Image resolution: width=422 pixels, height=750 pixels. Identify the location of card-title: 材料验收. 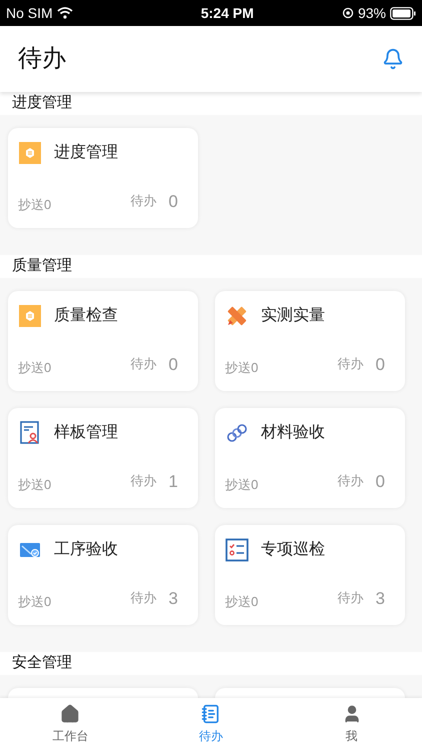
(293, 432).